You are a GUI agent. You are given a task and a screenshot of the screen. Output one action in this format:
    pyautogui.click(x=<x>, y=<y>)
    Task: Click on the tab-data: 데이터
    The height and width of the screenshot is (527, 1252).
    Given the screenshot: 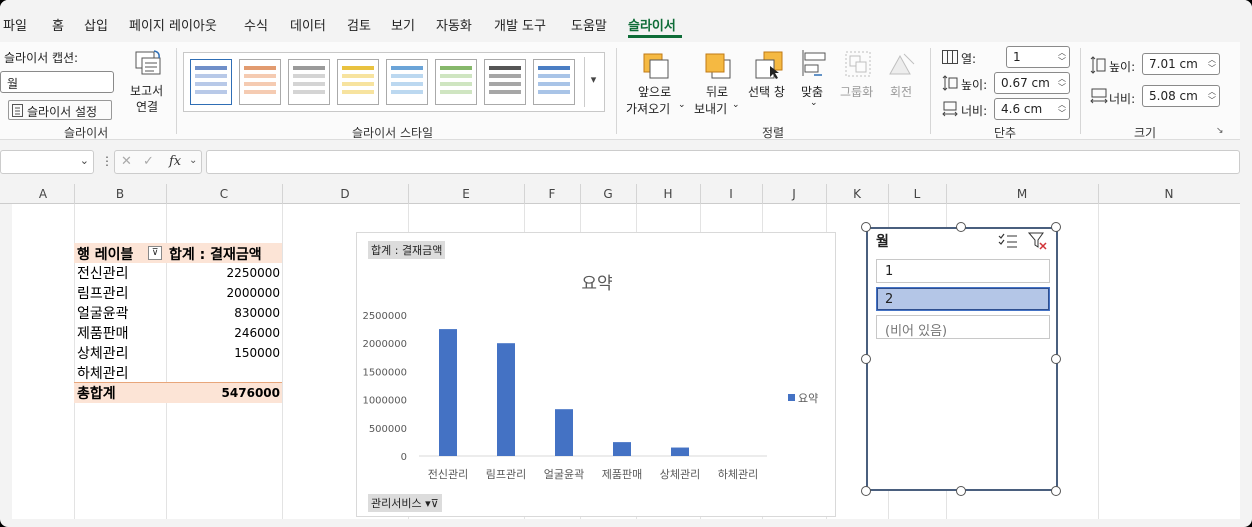 What is the action you would take?
    pyautogui.click(x=308, y=24)
    